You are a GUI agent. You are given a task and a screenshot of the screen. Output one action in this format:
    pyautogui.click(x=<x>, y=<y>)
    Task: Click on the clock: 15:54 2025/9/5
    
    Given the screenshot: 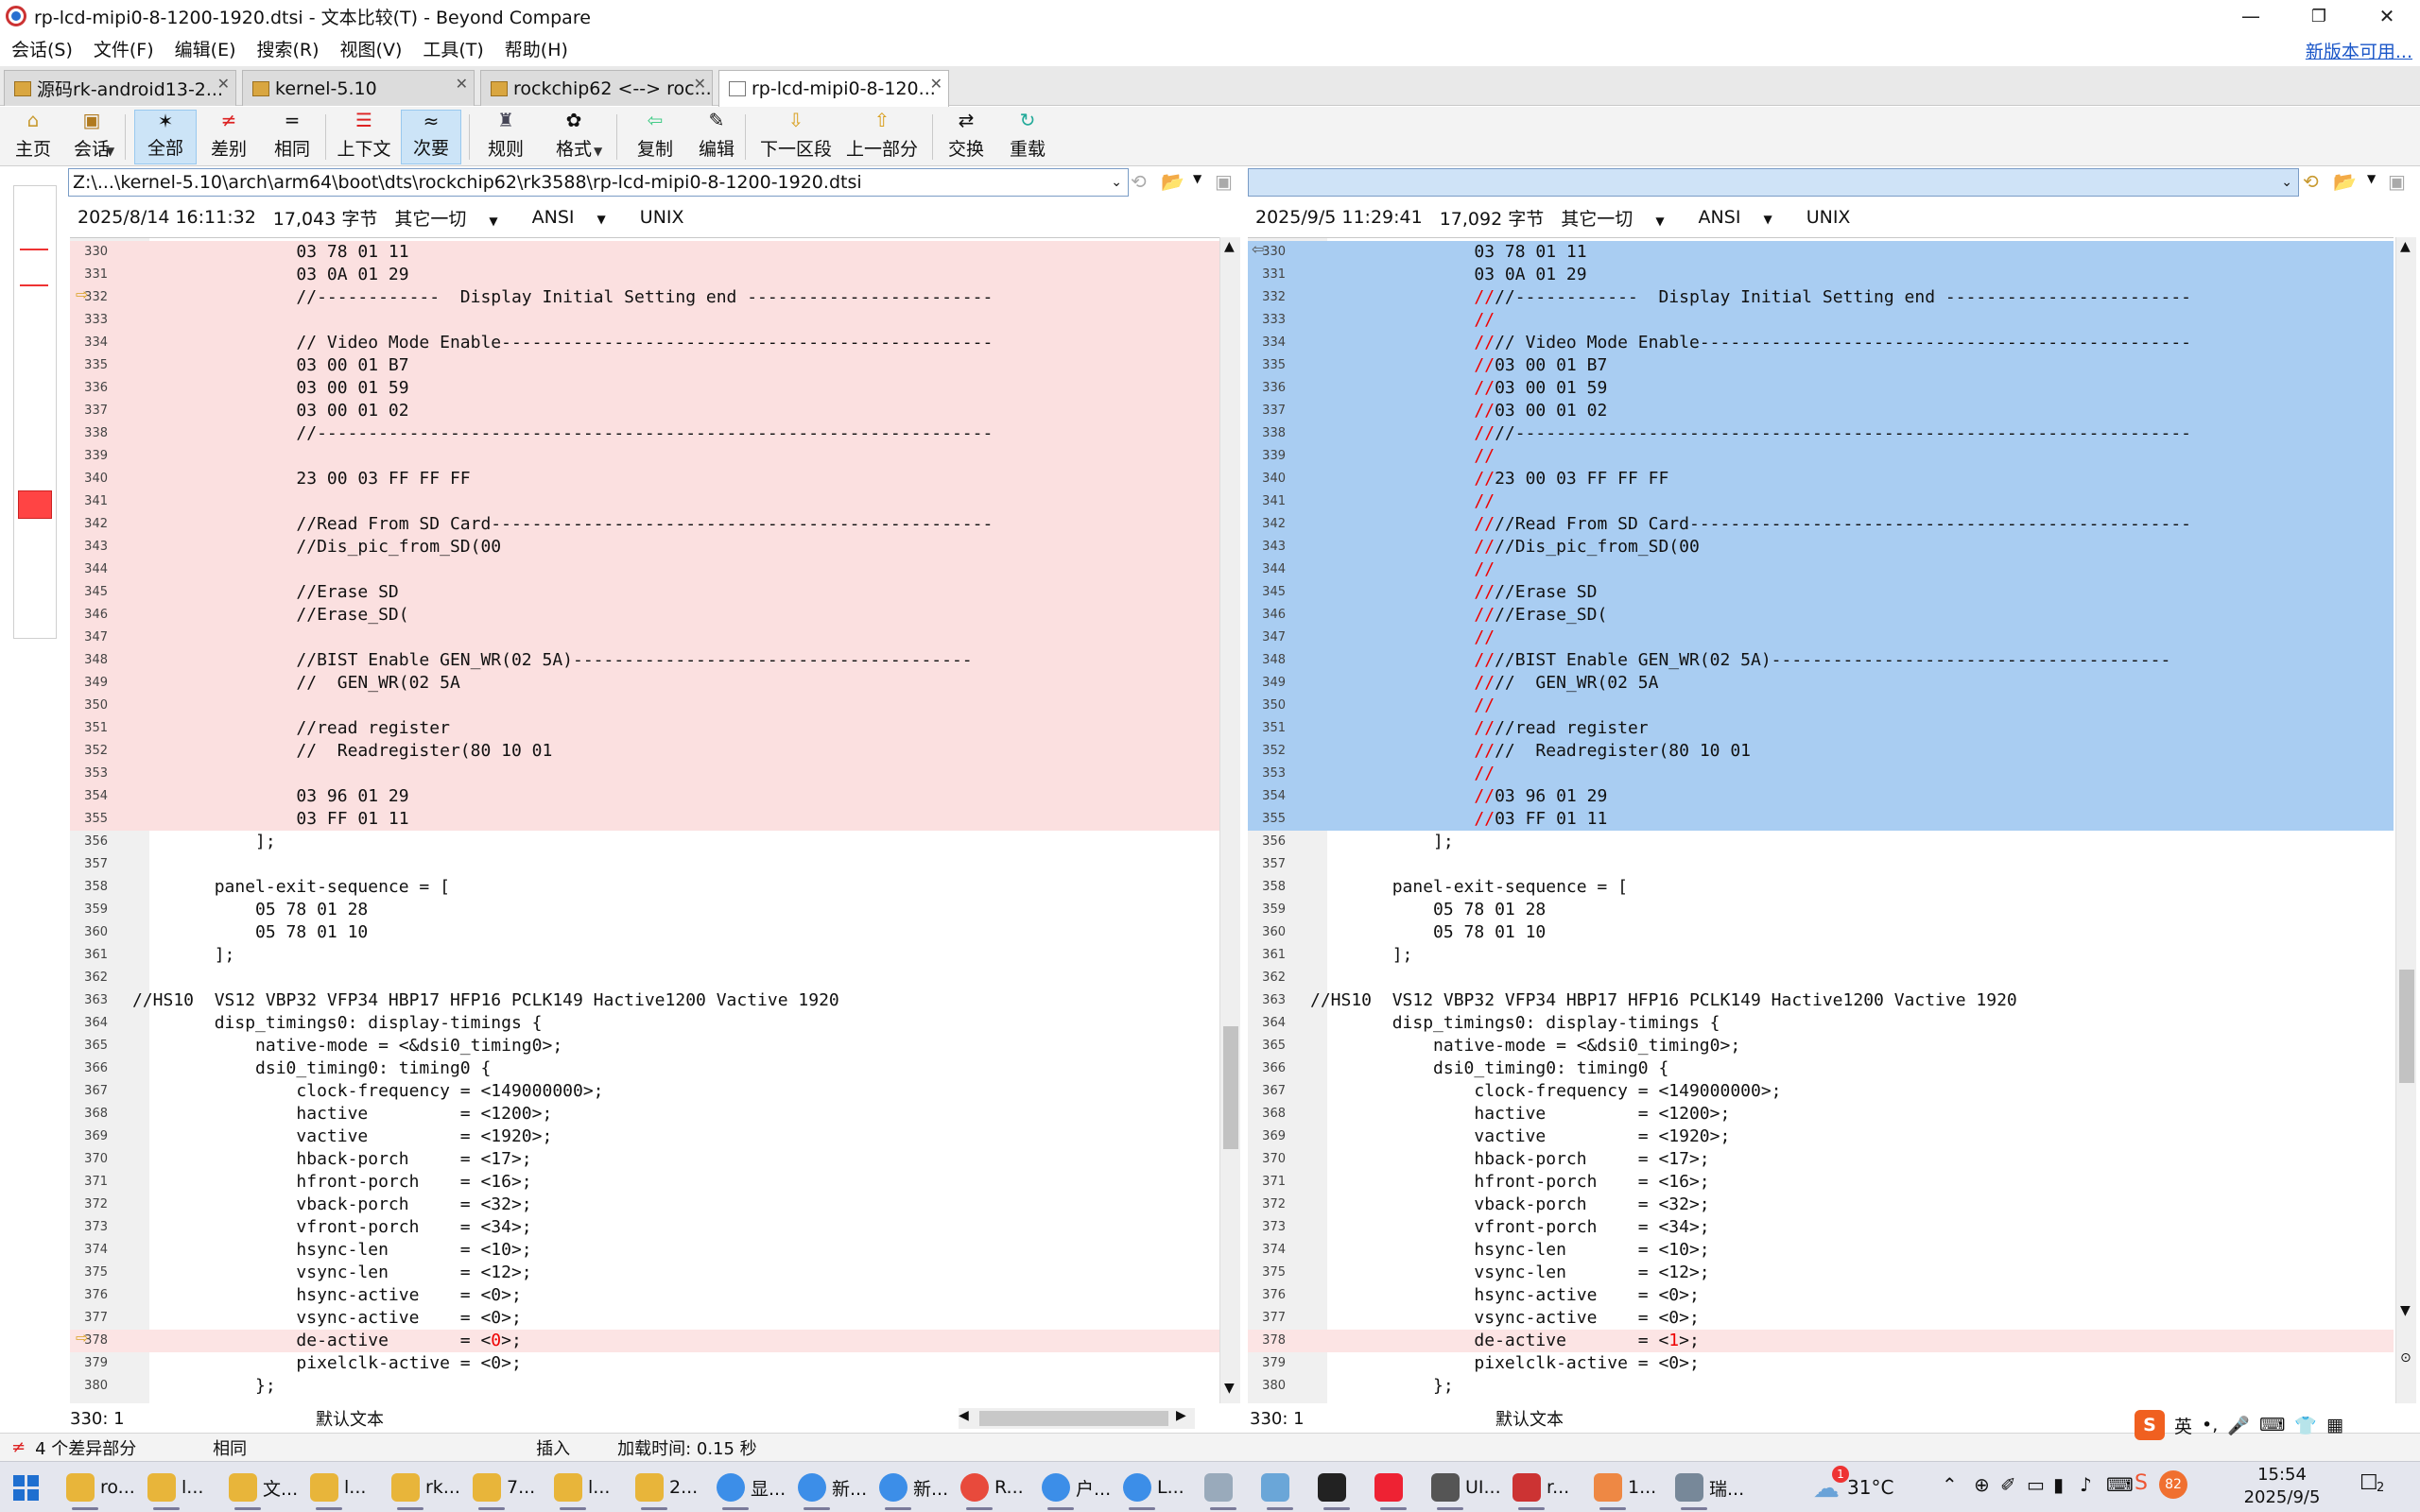 What is the action you would take?
    pyautogui.click(x=2282, y=1486)
    